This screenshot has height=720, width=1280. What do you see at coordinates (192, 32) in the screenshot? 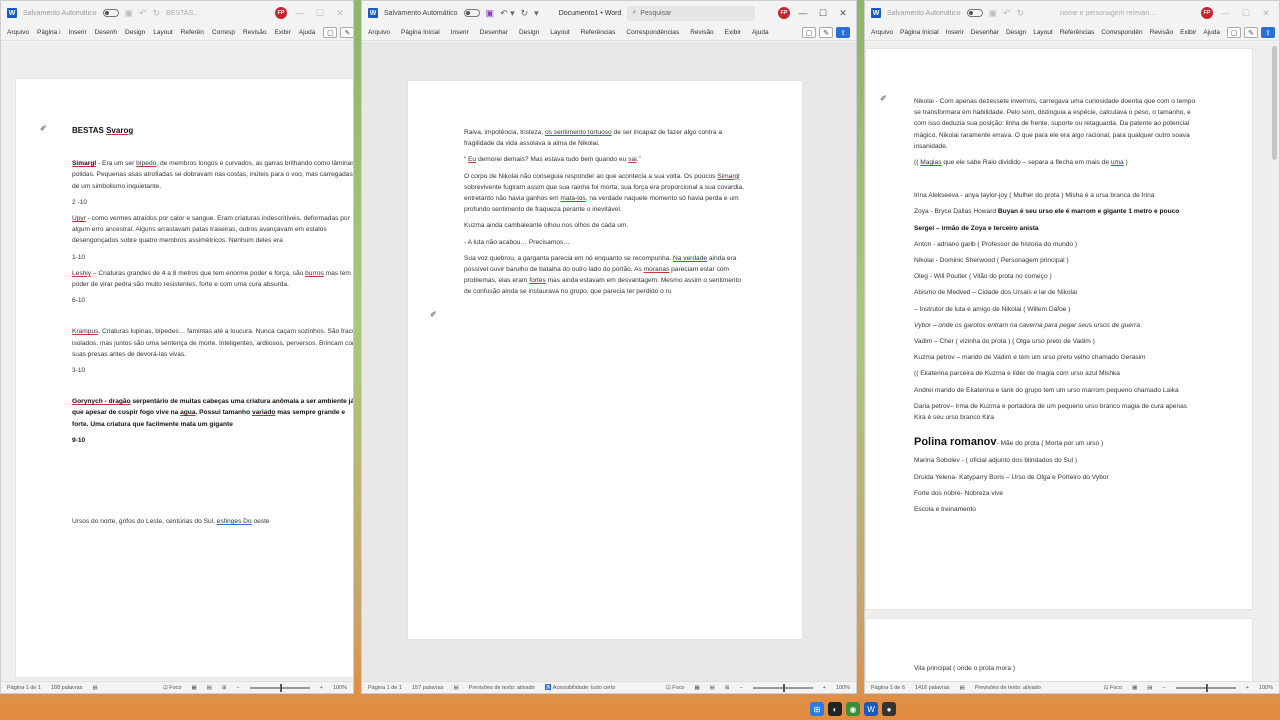
I see `tab-referencias: Referên` at bounding box center [192, 32].